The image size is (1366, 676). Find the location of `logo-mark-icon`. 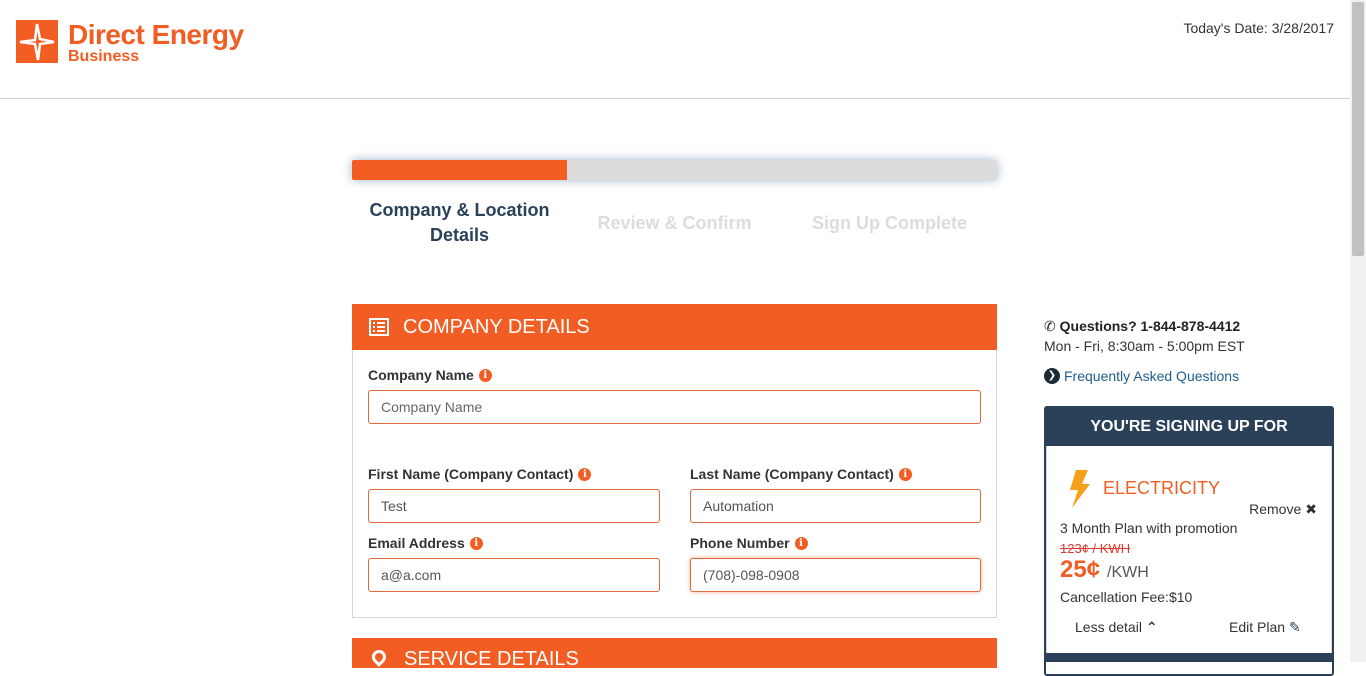

logo-mark-icon is located at coordinates (37, 41).